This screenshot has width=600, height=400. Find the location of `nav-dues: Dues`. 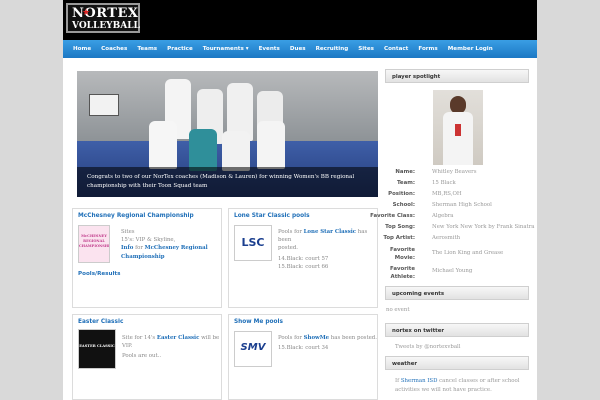

nav-dues: Dues is located at coordinates (298, 49).